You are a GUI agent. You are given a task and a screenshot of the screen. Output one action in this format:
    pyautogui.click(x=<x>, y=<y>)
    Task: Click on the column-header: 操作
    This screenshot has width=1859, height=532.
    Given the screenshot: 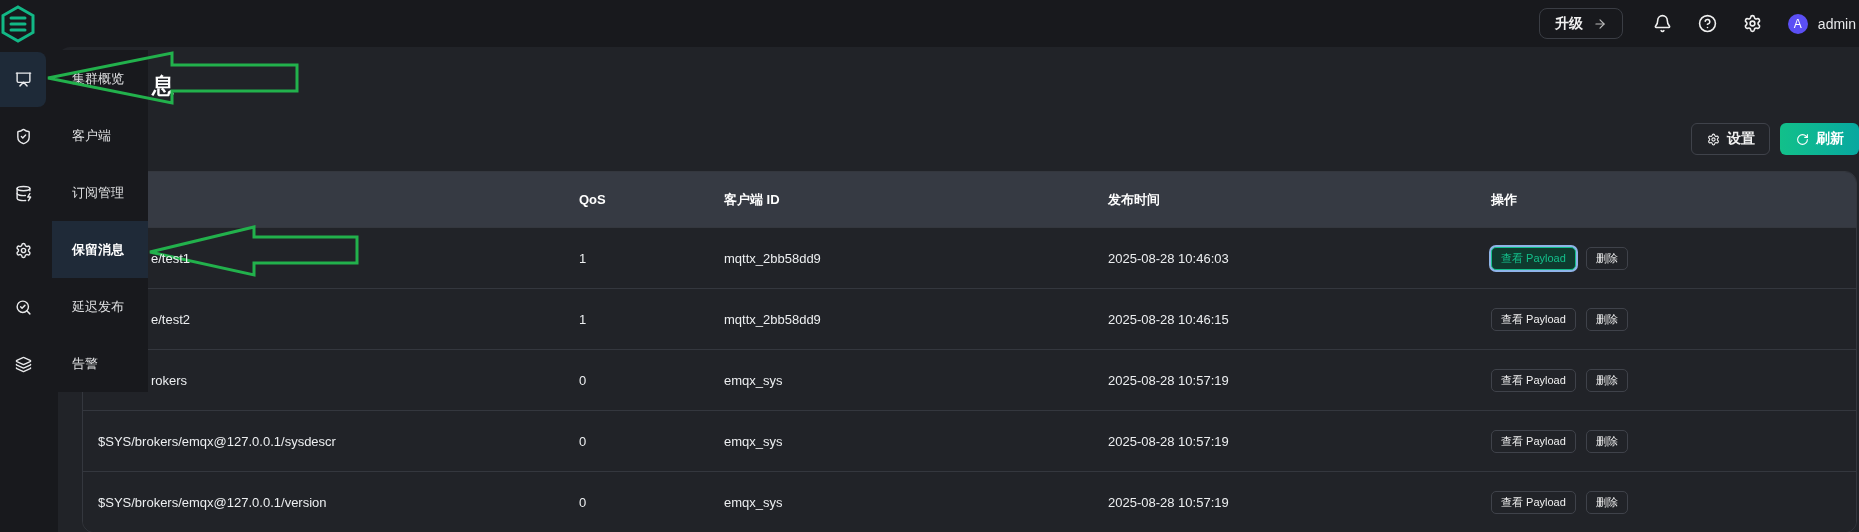 What is the action you would take?
    pyautogui.click(x=1504, y=199)
    